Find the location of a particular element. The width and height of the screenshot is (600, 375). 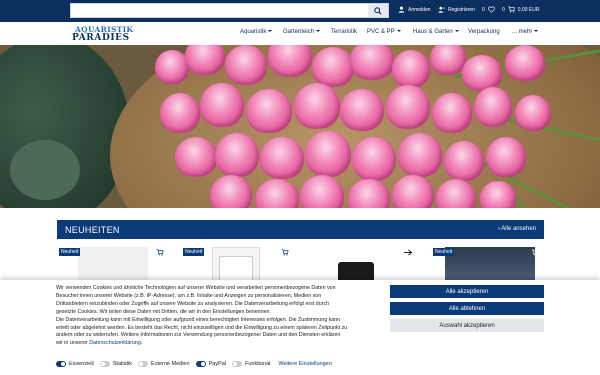

nav-label: Verpackung is located at coordinates (484, 32).